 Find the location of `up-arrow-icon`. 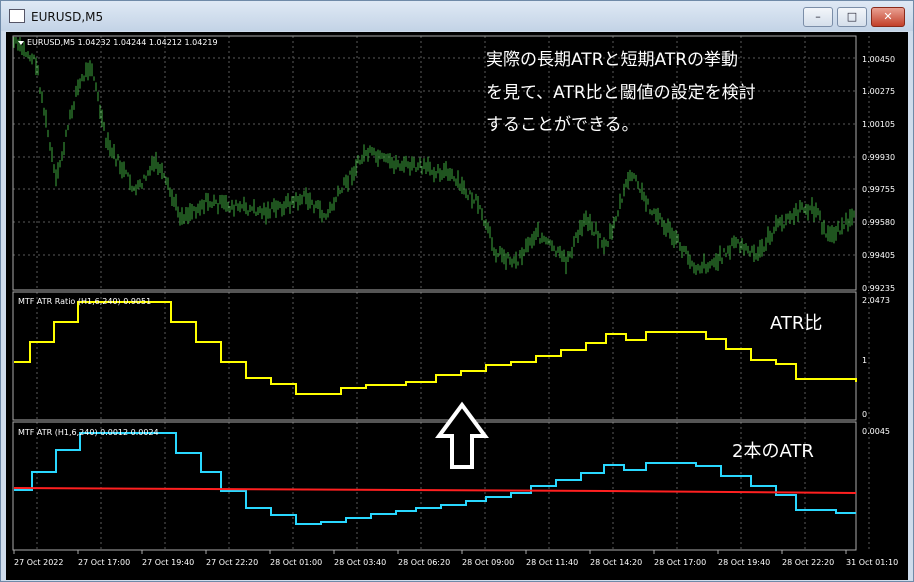

up-arrow-icon is located at coordinates (462, 435).